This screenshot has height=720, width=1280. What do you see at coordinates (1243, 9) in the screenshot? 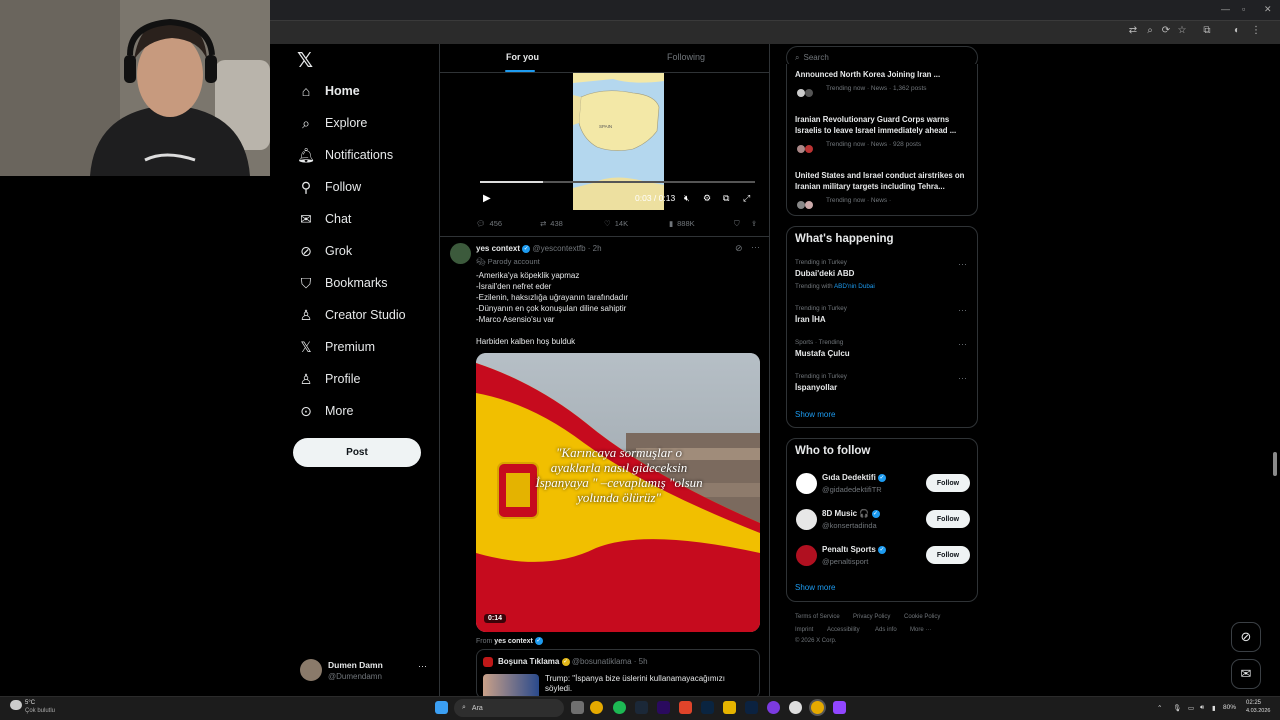
I see `maximize-icon: ▫` at bounding box center [1243, 9].